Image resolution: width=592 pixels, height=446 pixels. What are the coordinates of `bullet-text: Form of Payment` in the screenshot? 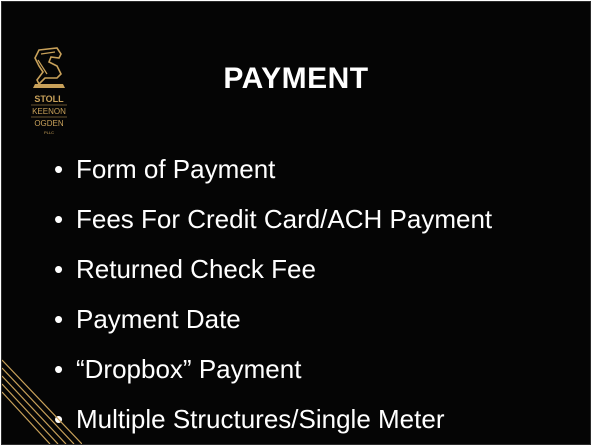 It's located at (176, 169).